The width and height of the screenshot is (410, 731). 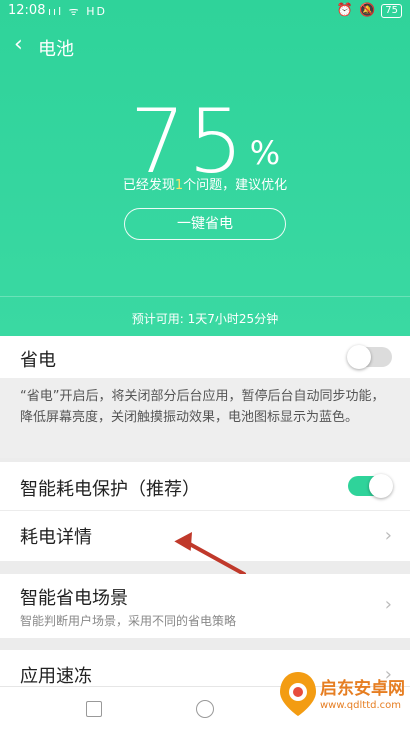 I want to click on back-arrow-icon: ‹, so click(x=18, y=45).